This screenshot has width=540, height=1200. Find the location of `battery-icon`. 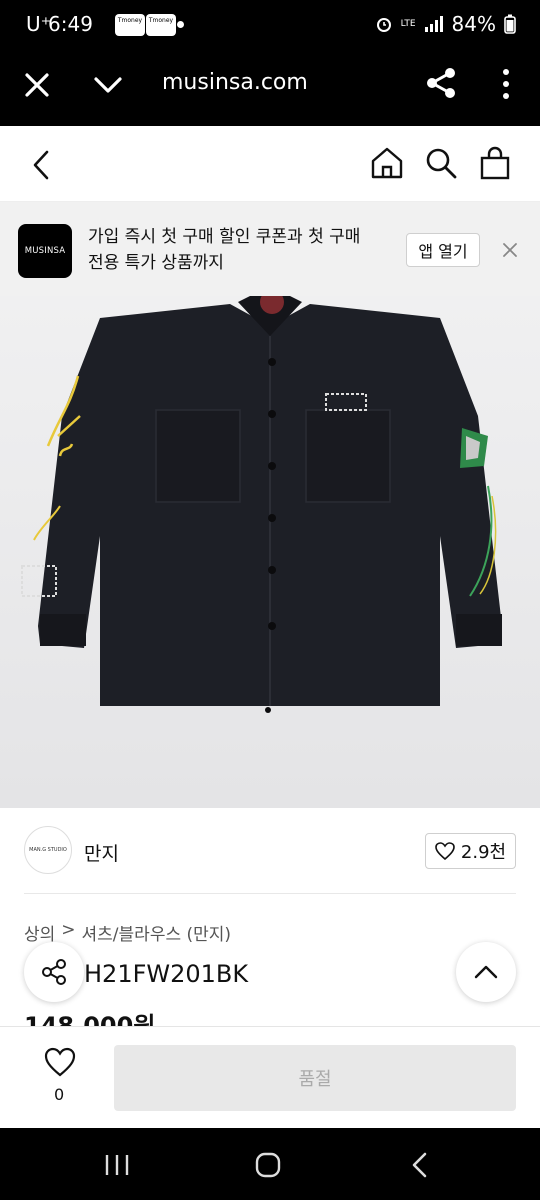

battery-icon is located at coordinates (510, 24).